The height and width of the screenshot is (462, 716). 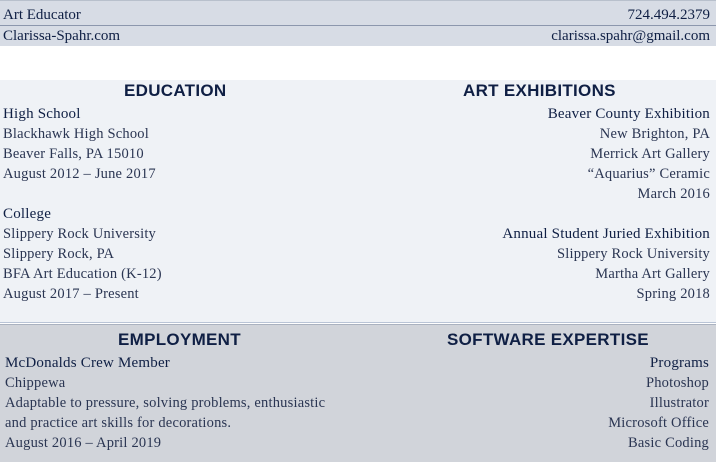 What do you see at coordinates (76, 134) in the screenshot?
I see `high-school-name: Blackhawk High School` at bounding box center [76, 134].